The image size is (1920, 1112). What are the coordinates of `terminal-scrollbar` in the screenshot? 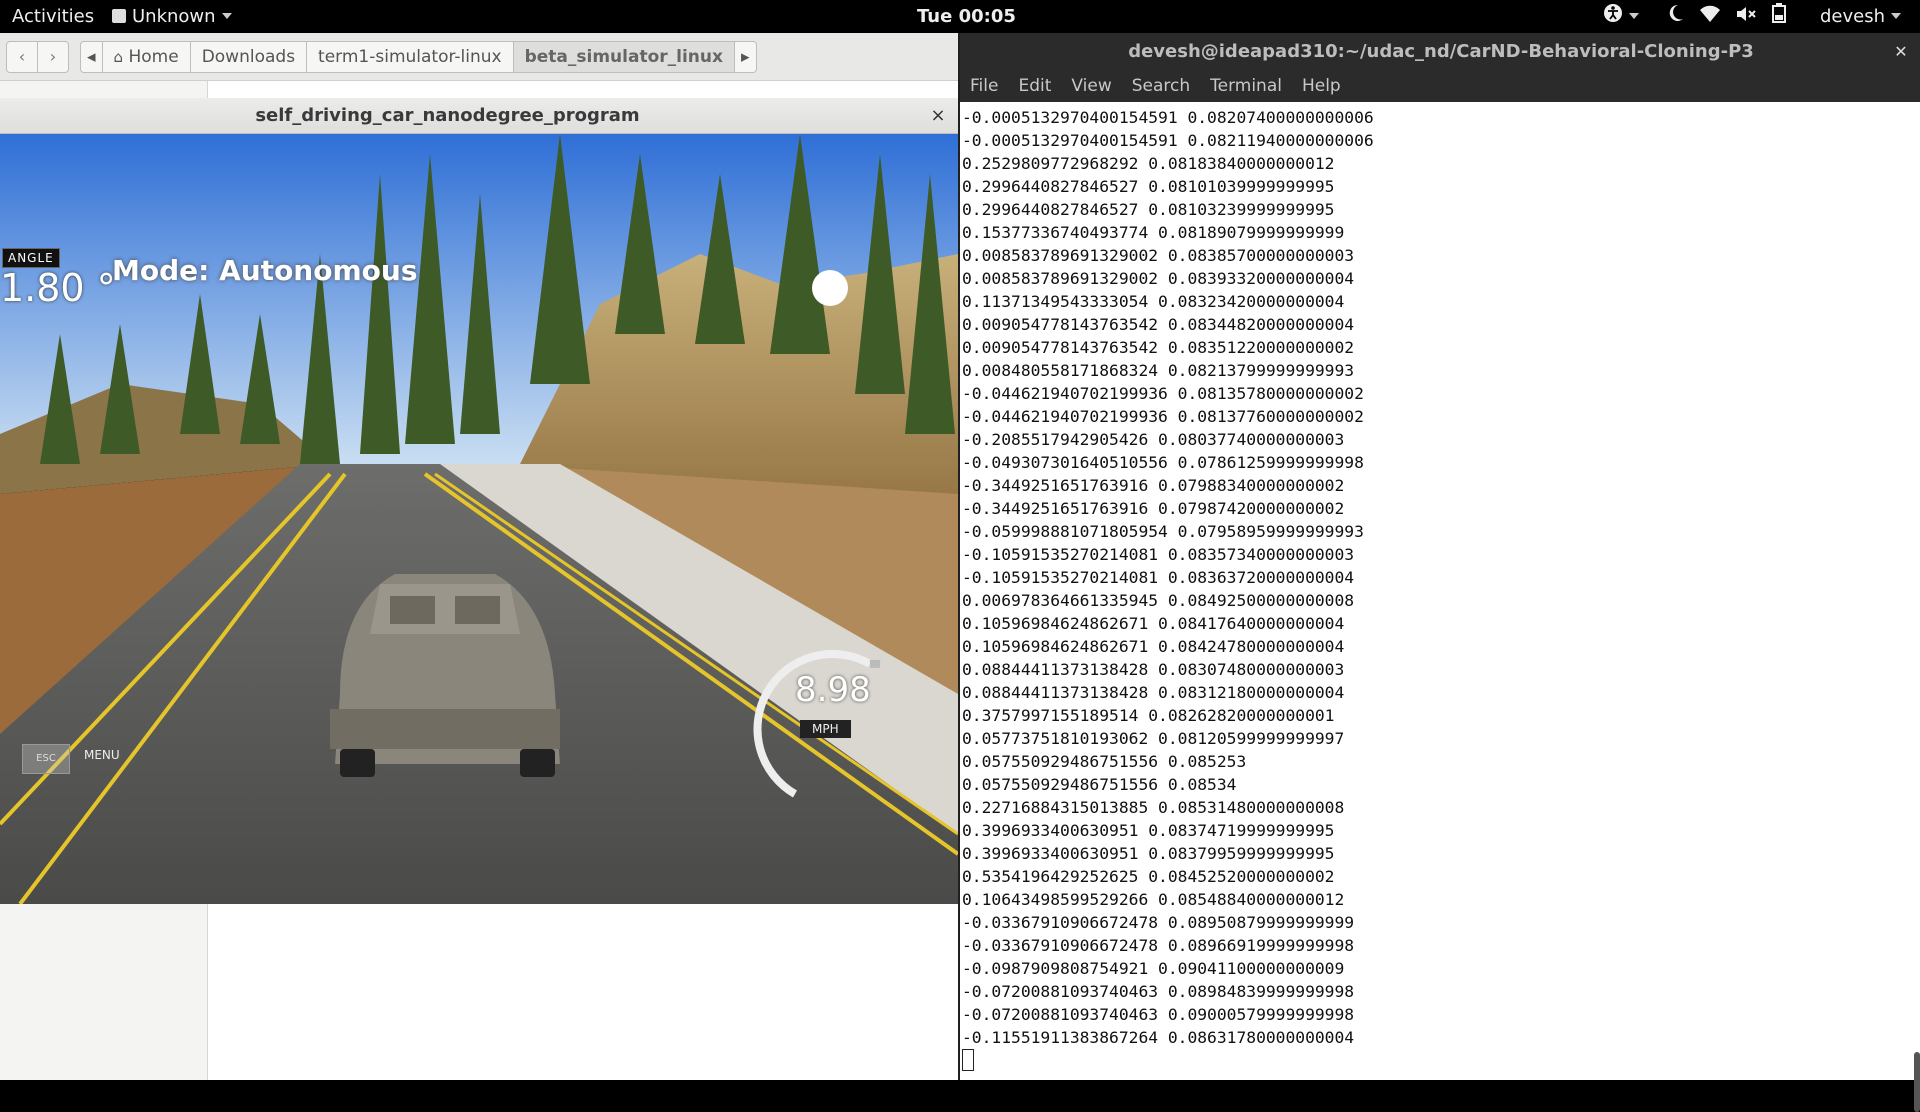 It's located at (1917, 1082).